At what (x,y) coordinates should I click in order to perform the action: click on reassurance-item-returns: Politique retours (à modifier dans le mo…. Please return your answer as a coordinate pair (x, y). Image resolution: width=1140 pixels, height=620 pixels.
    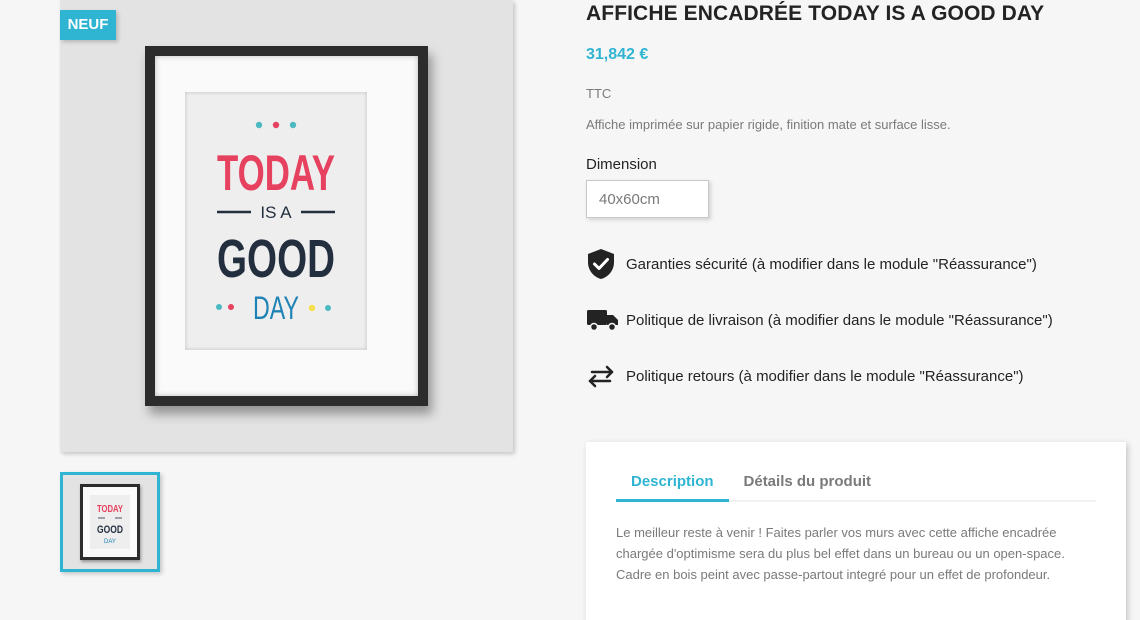
    Looking at the image, I should click on (856, 376).